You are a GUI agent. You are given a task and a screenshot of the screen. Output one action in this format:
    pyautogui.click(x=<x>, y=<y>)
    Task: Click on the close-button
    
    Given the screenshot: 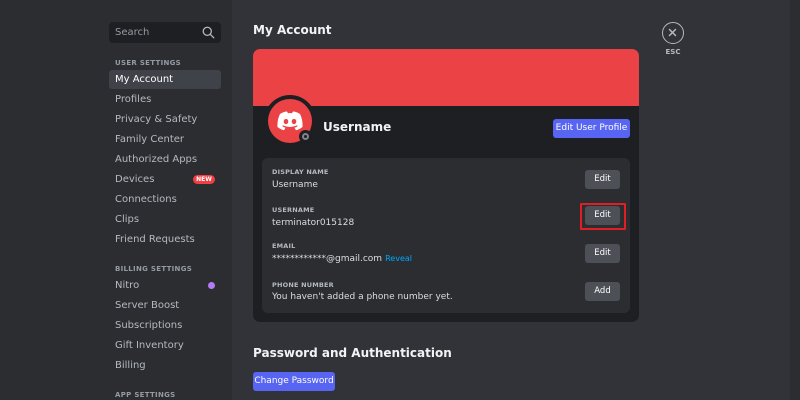 What is the action you would take?
    pyautogui.click(x=673, y=33)
    